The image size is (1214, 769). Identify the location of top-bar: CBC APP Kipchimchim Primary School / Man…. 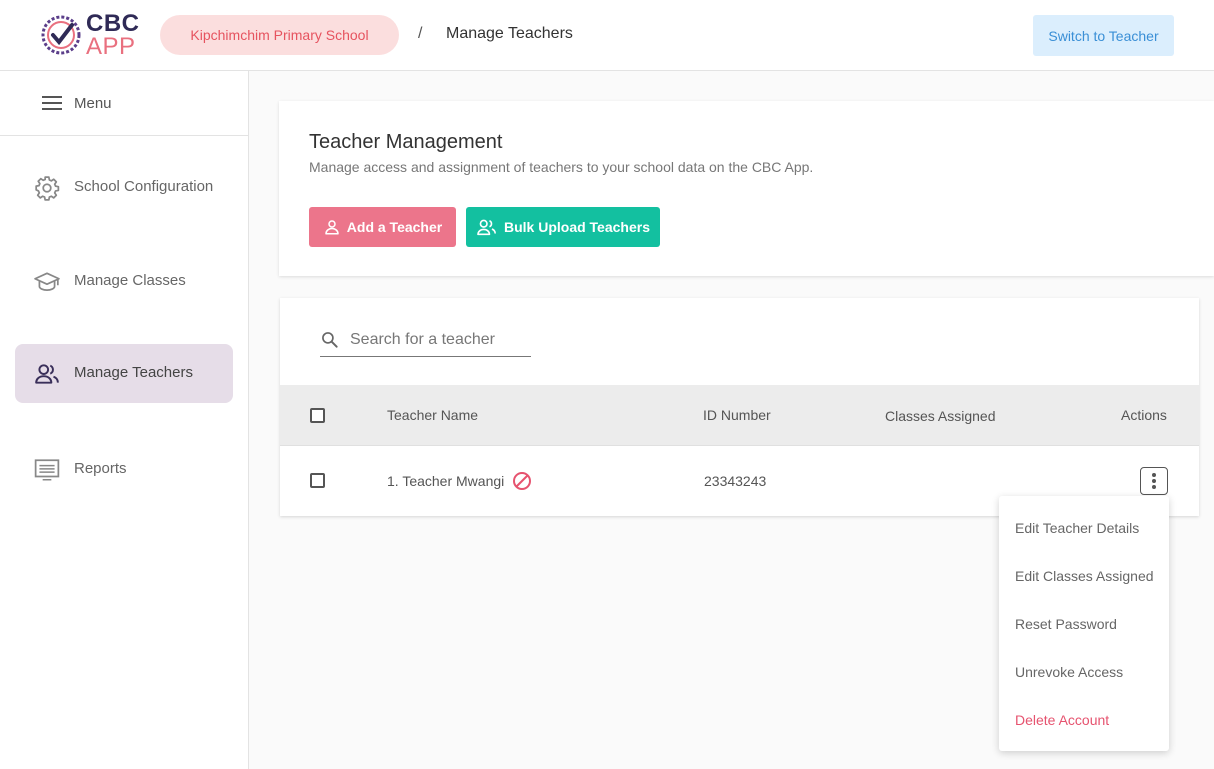
(607, 35).